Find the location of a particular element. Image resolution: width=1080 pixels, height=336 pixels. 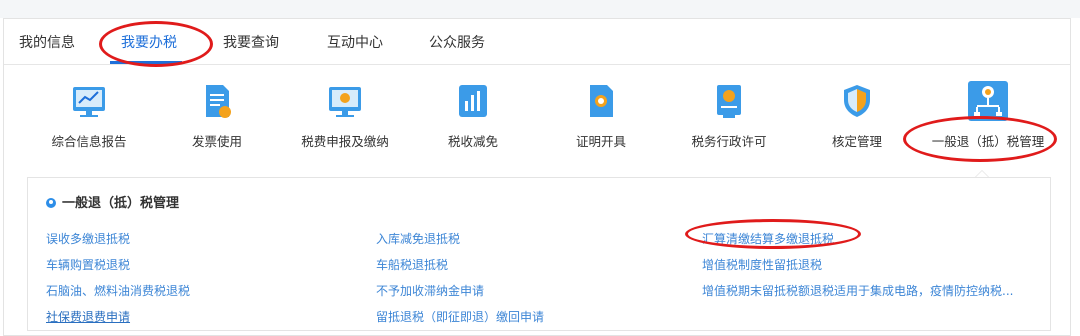

service-label: 综合信息报告 is located at coordinates (89, 141).